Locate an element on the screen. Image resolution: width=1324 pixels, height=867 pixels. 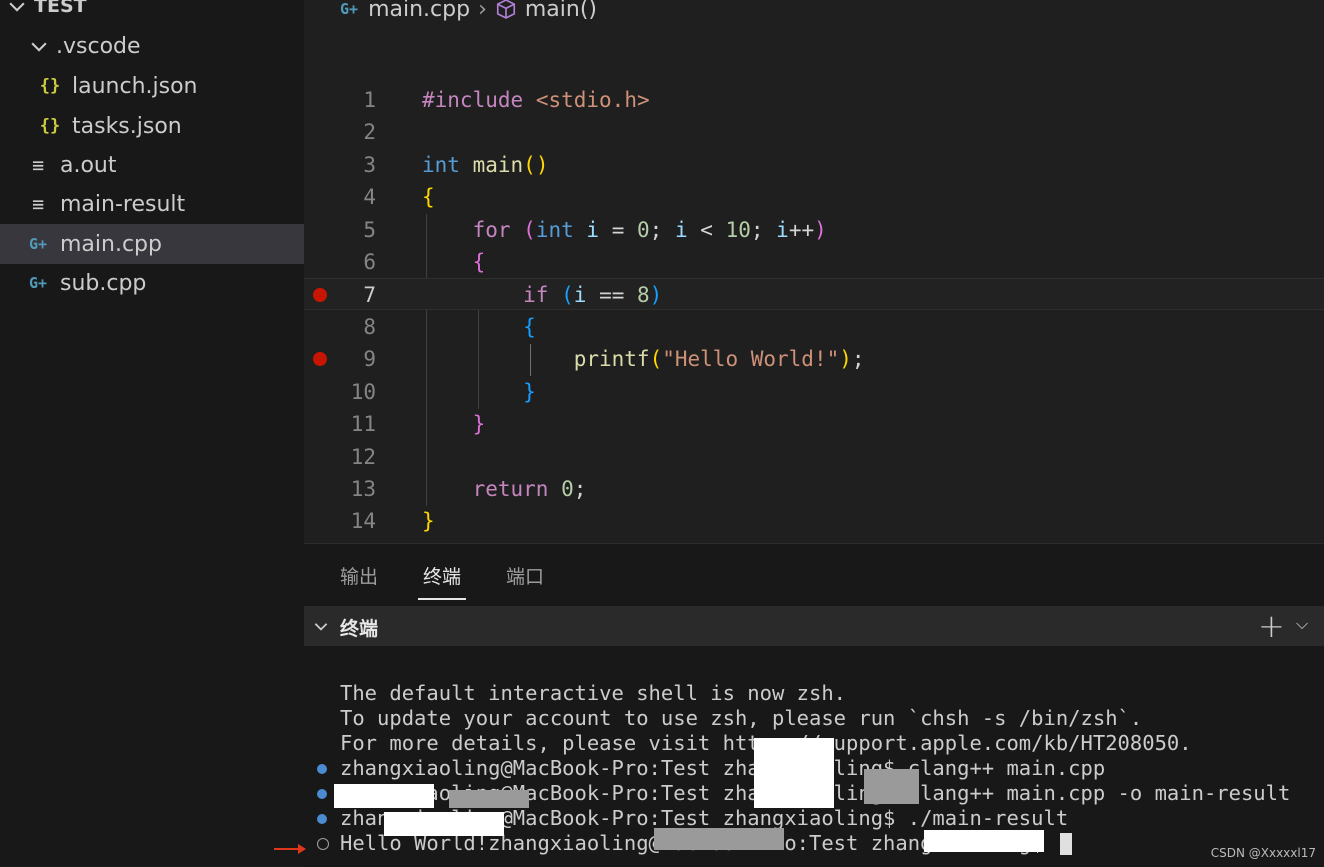
code-line: 9 printf("Hello World!"); is located at coordinates (814, 359).